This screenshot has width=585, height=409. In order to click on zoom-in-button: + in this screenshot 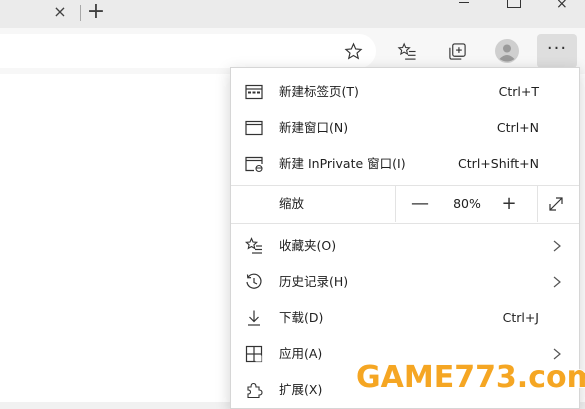, I will do `click(509, 204)`.